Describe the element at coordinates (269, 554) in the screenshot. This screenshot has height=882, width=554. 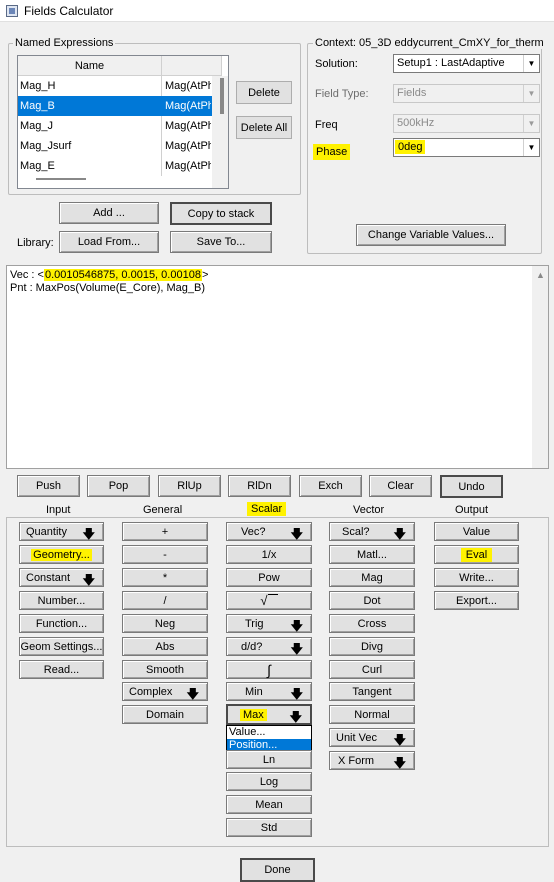
I see `reciprocal-button: 1/x` at that location.